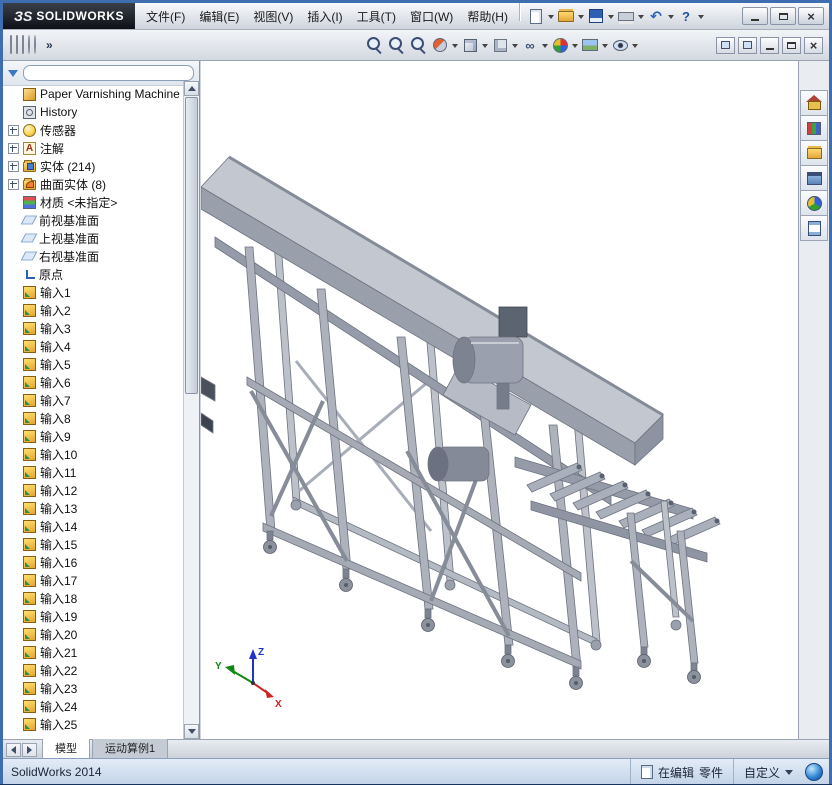  Describe the element at coordinates (13, 750) in the screenshot. I see `tab-scroll-left-icon` at that location.